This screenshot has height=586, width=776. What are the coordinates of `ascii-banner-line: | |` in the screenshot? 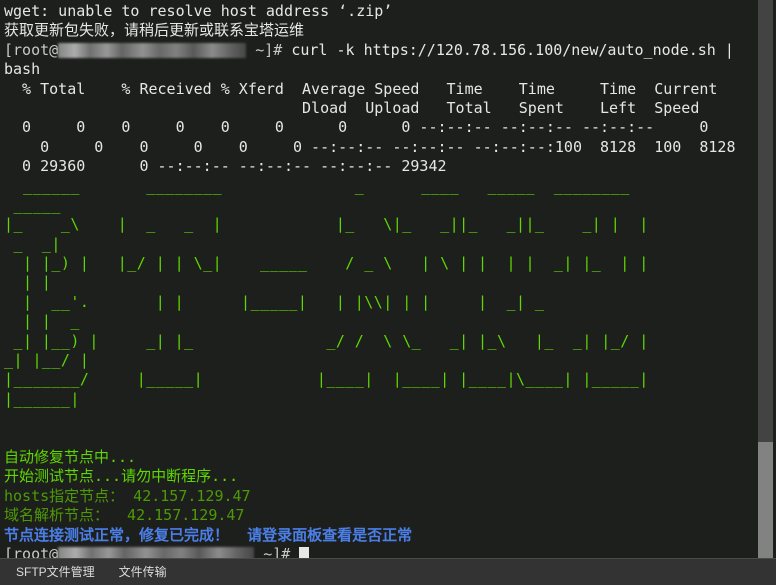 It's located at (326, 282).